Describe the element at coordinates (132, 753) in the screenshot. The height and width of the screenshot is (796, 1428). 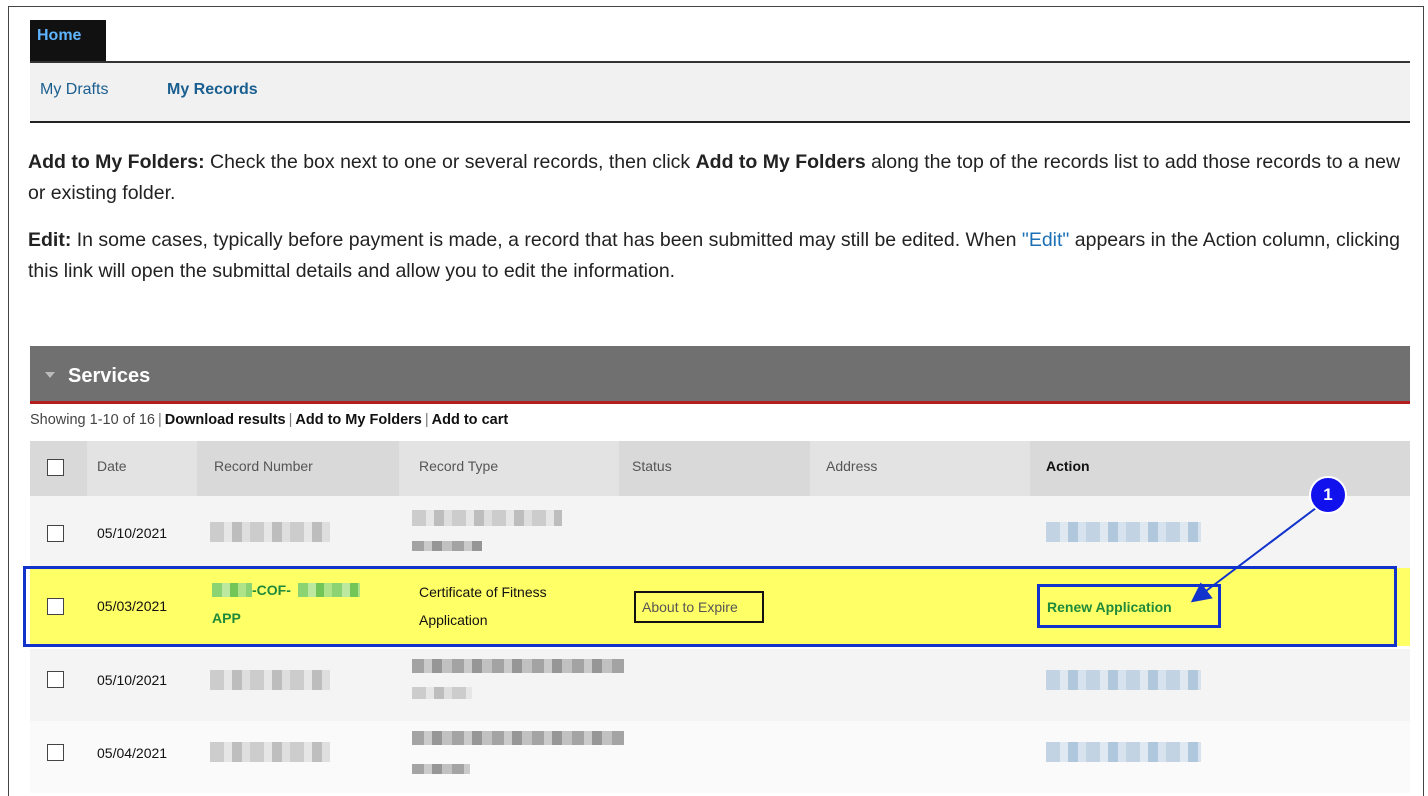
I see `row-date: 05/04/2021` at that location.